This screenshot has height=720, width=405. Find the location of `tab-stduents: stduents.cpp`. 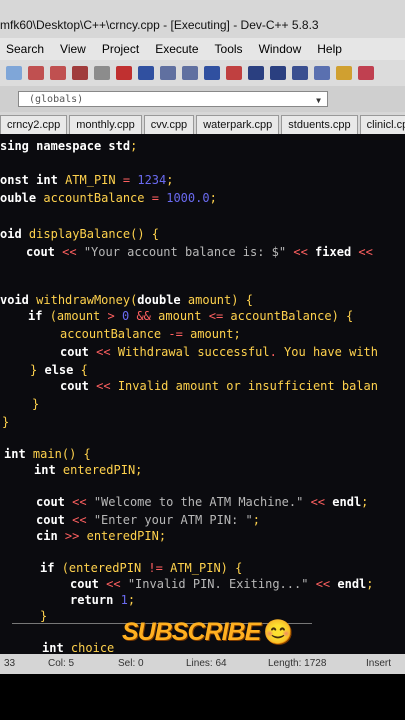

tab-stduents: stduents.cpp is located at coordinates (319, 124).